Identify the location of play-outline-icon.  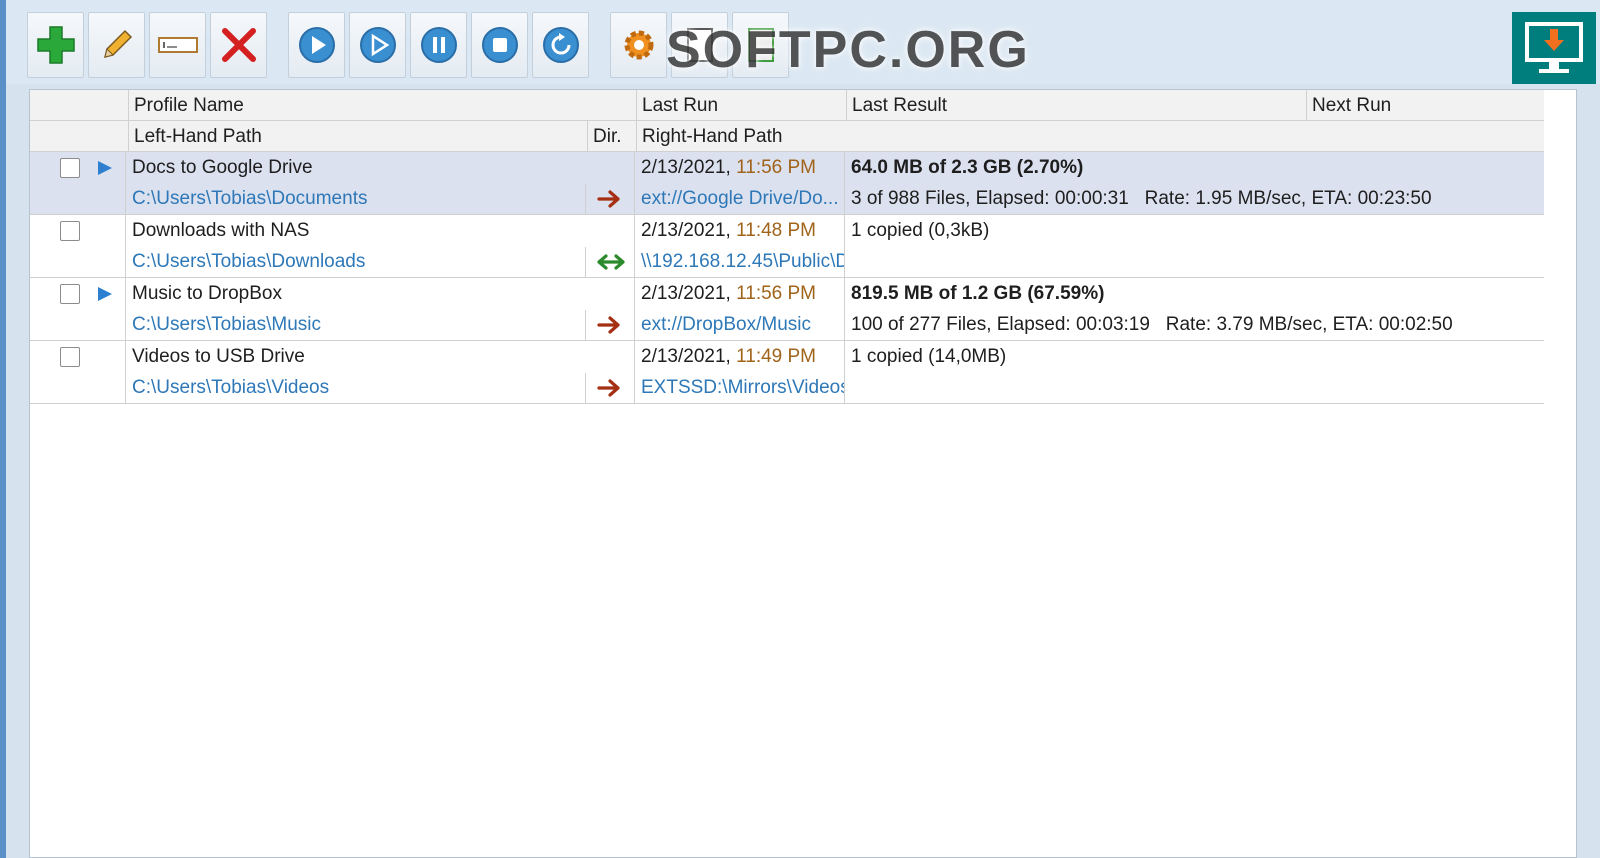
(377, 45).